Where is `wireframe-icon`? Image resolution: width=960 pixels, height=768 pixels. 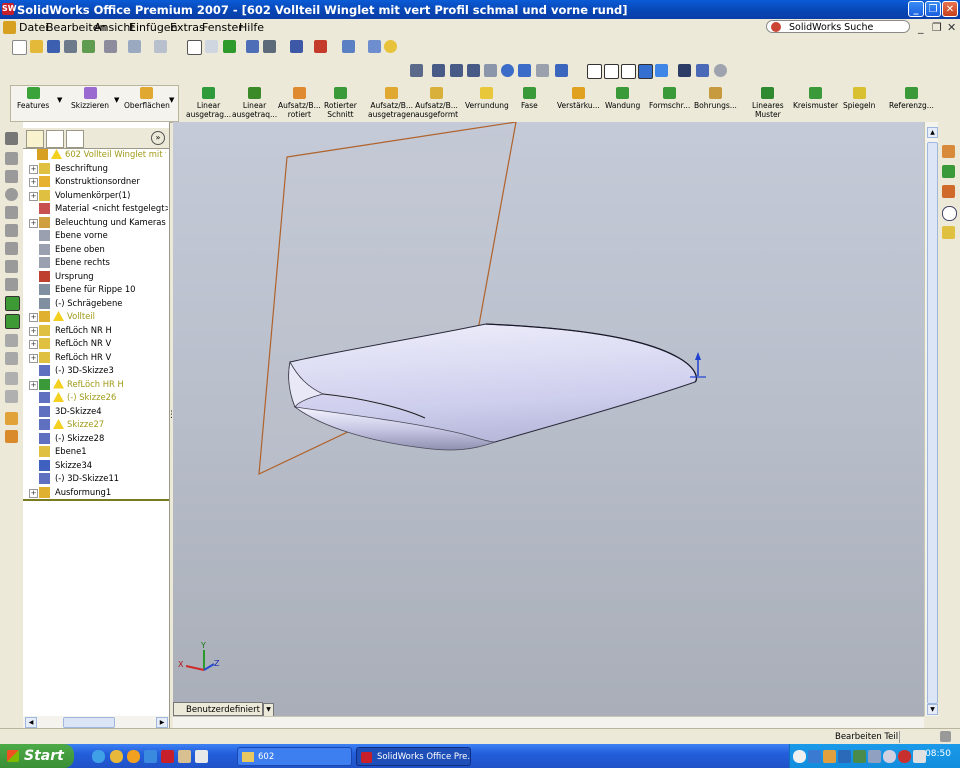 wireframe-icon is located at coordinates (594, 71).